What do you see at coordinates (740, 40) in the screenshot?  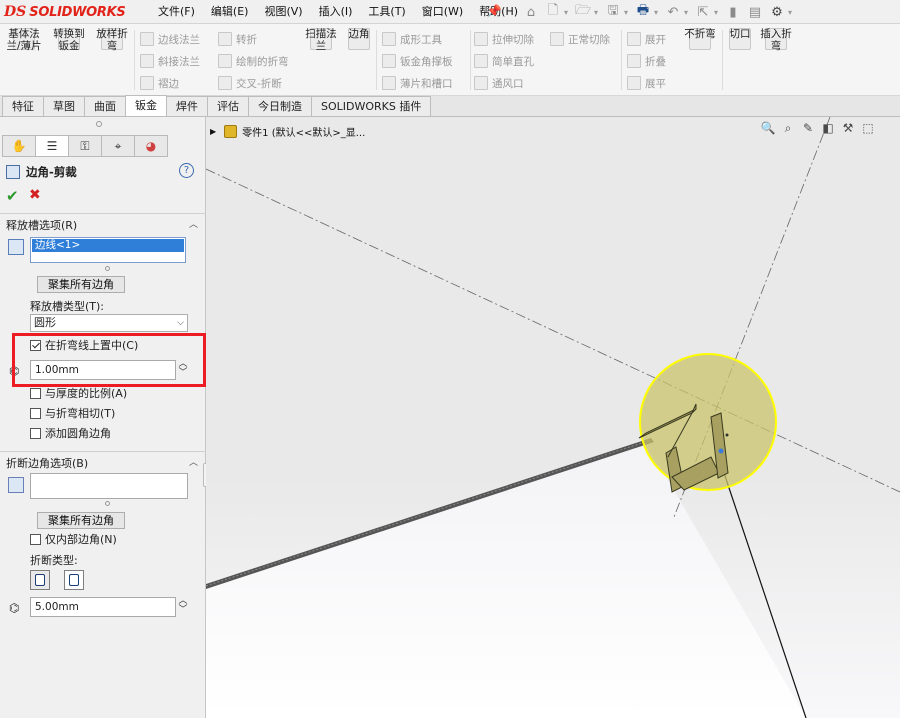 I see `rip-button: 切口` at bounding box center [740, 40].